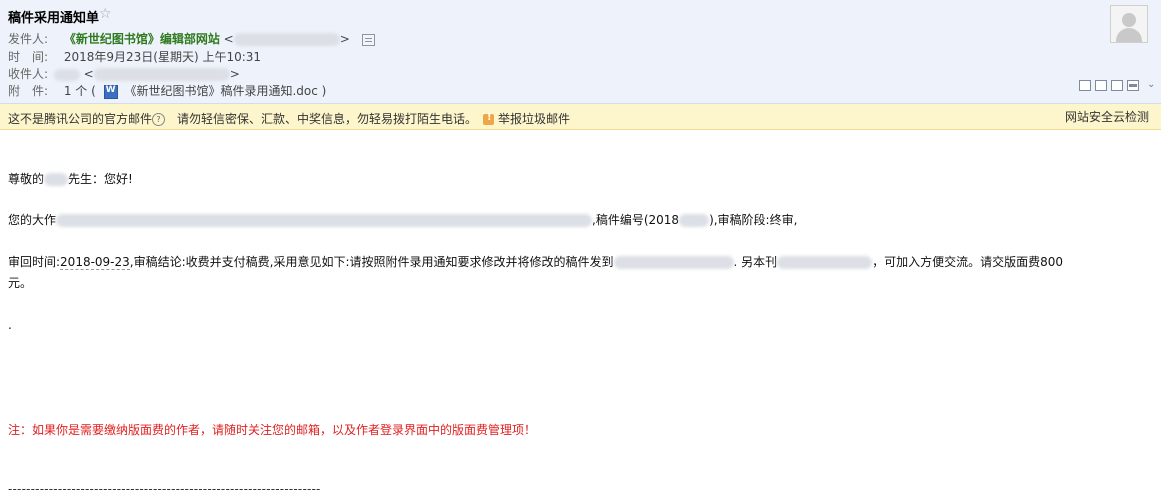  What do you see at coordinates (825, 262) in the screenshot?
I see `redacted-group-number` at bounding box center [825, 262].